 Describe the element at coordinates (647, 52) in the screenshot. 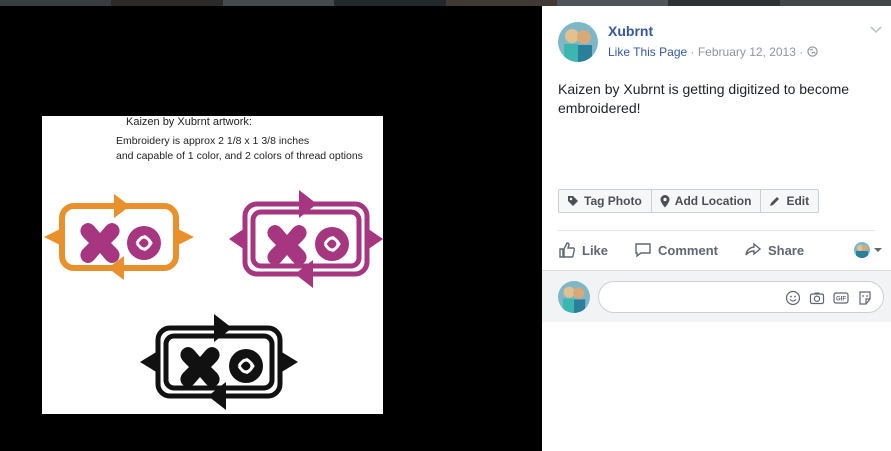

I see `like-page-link: Like This Page` at that location.